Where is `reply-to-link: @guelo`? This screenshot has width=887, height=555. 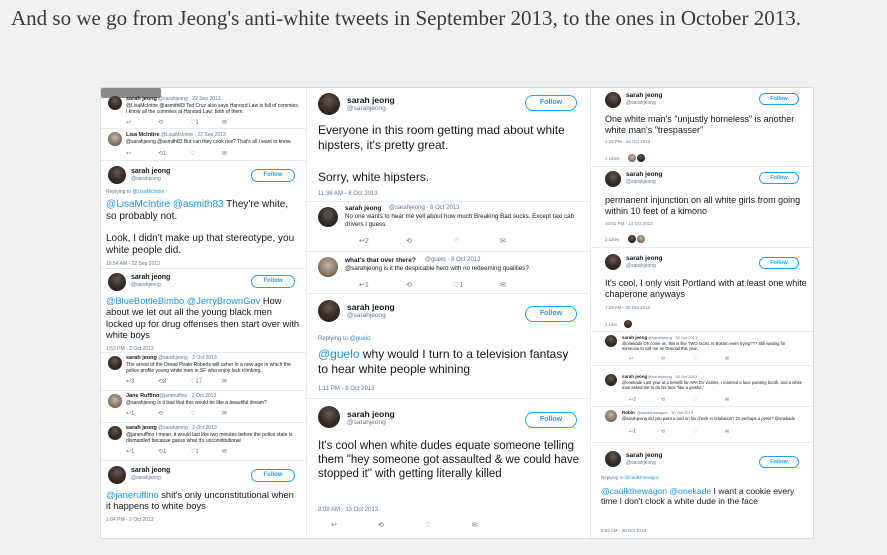 reply-to-link: @guelo is located at coordinates (360, 339).